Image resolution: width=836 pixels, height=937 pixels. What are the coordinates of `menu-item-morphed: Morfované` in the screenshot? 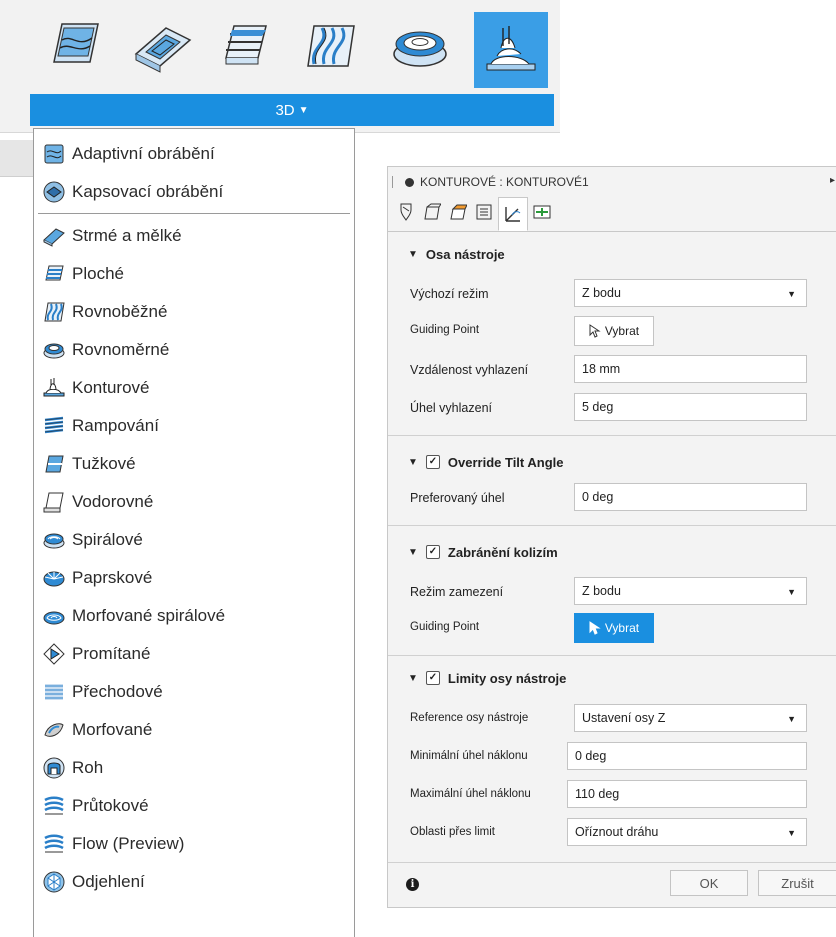 It's located at (194, 730).